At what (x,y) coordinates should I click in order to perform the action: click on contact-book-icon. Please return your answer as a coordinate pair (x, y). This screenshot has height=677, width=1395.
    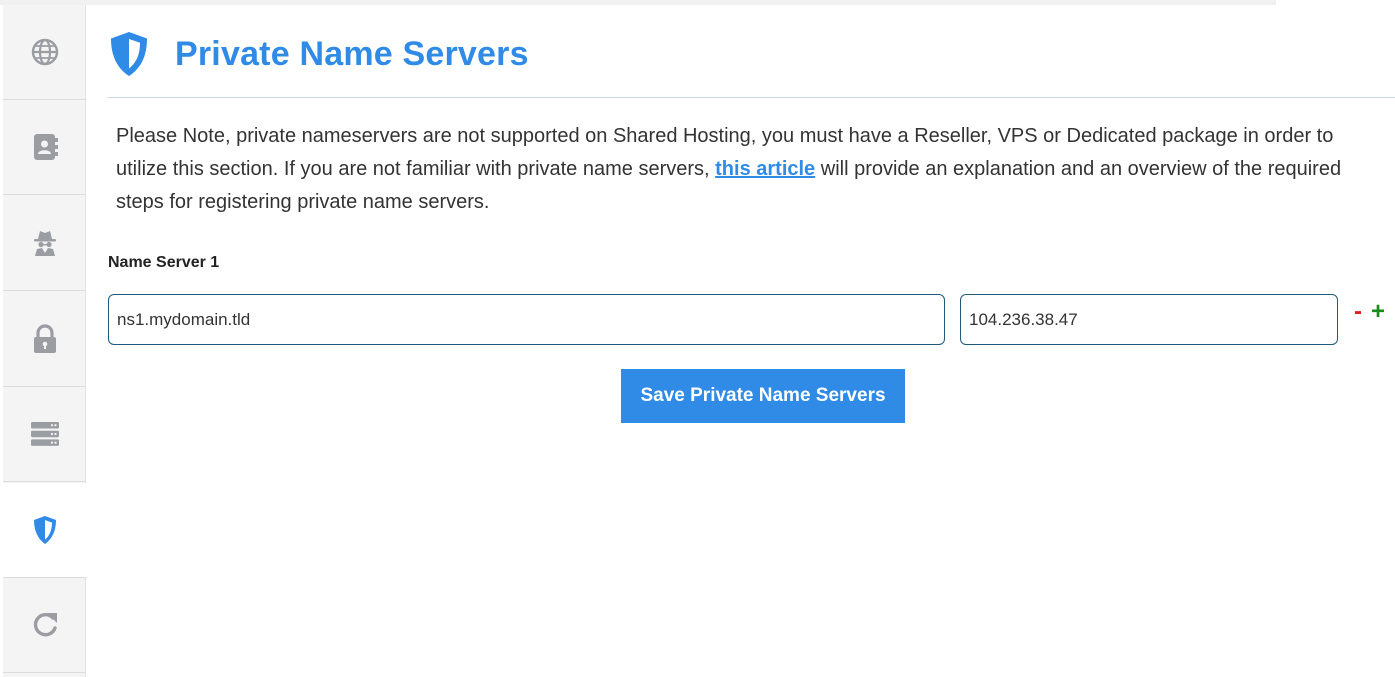
    Looking at the image, I should click on (45, 147).